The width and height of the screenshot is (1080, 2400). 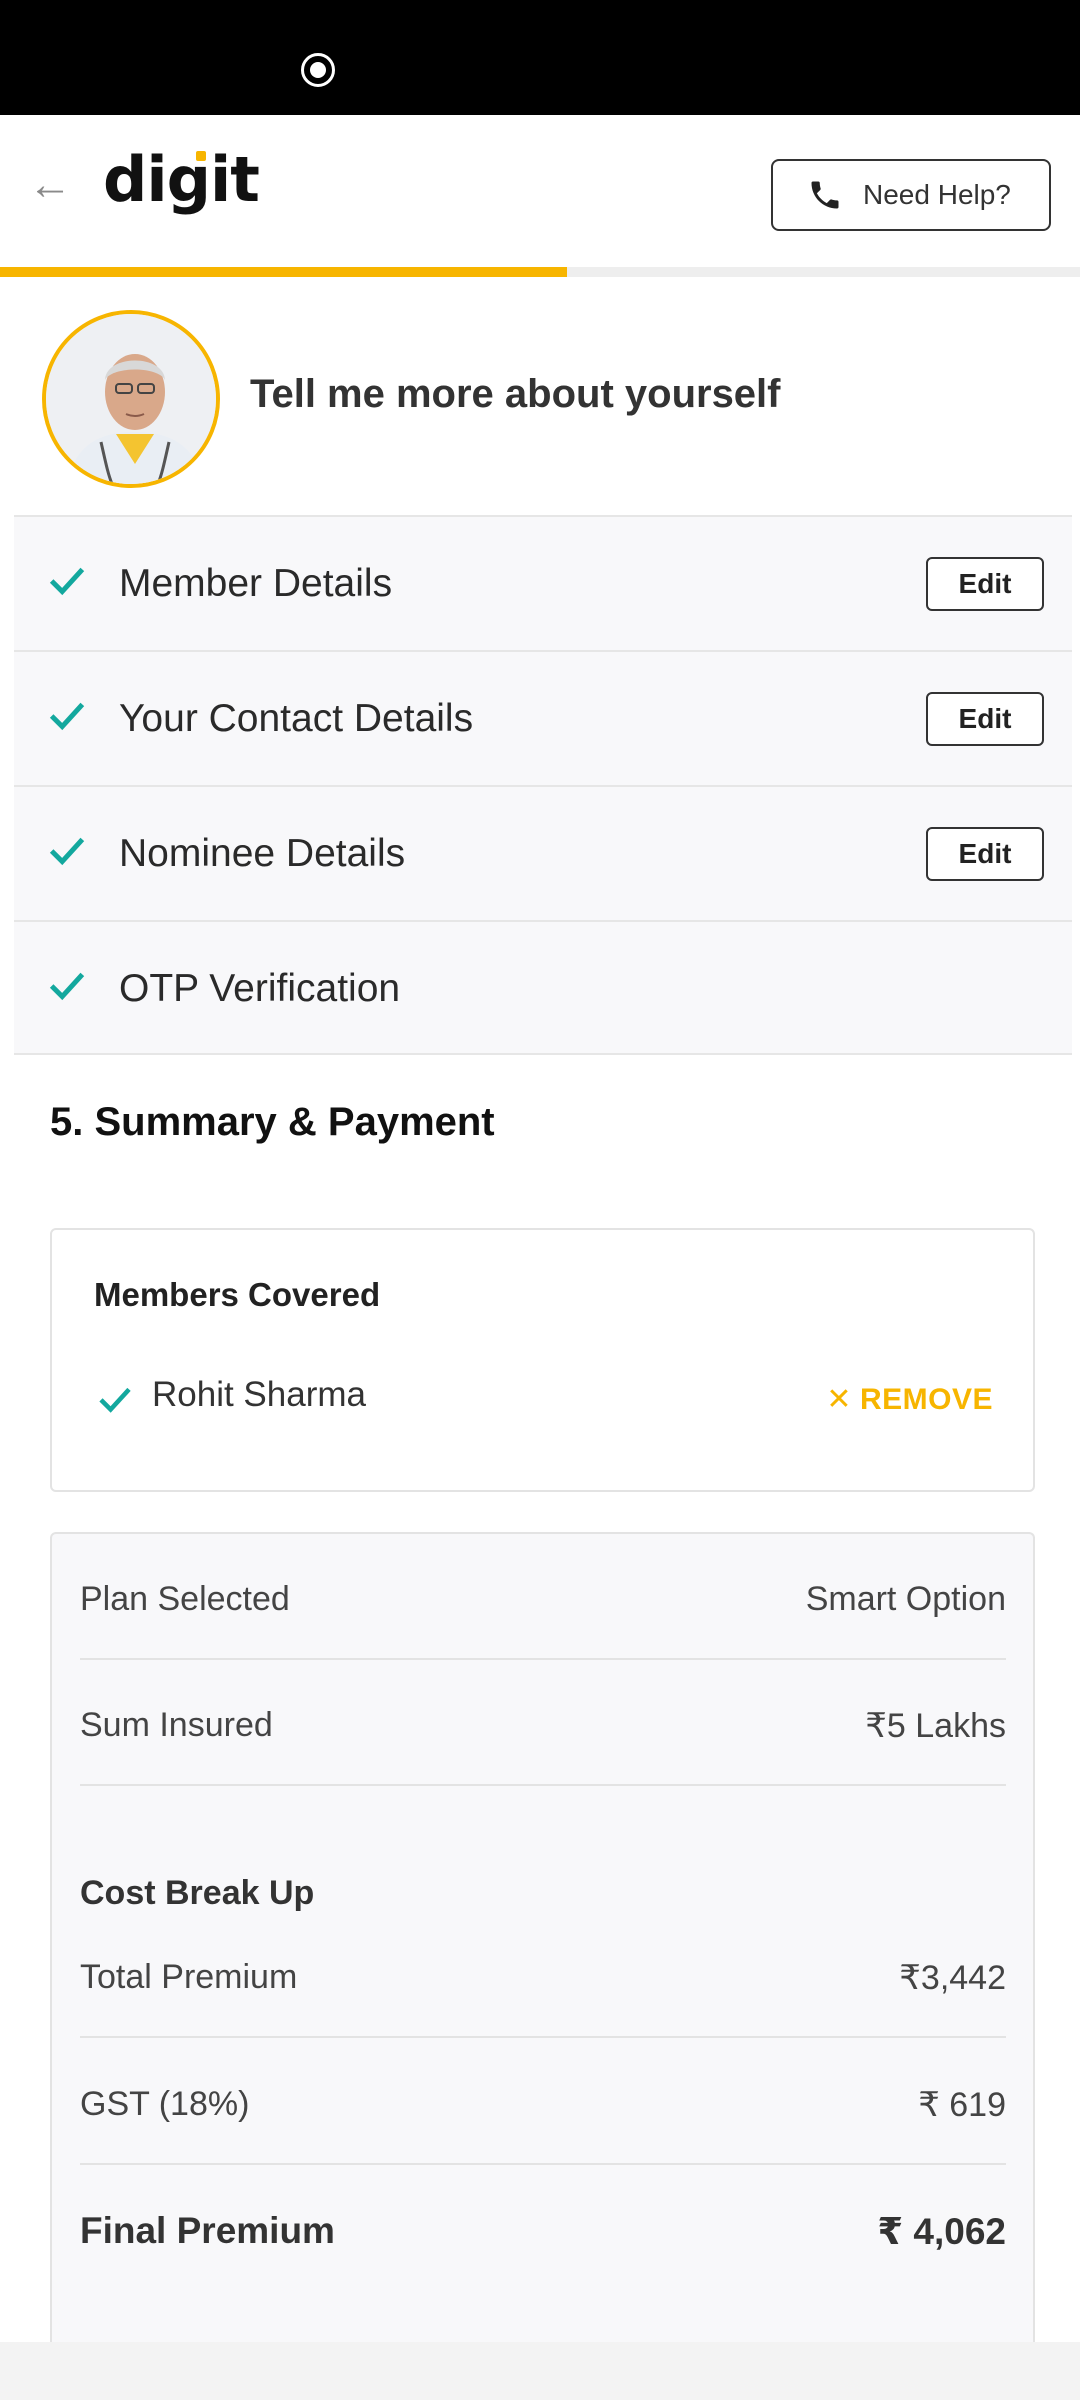 What do you see at coordinates (543, 1597) in the screenshot?
I see `plan-selected-row: Plan Selected Smart Option` at bounding box center [543, 1597].